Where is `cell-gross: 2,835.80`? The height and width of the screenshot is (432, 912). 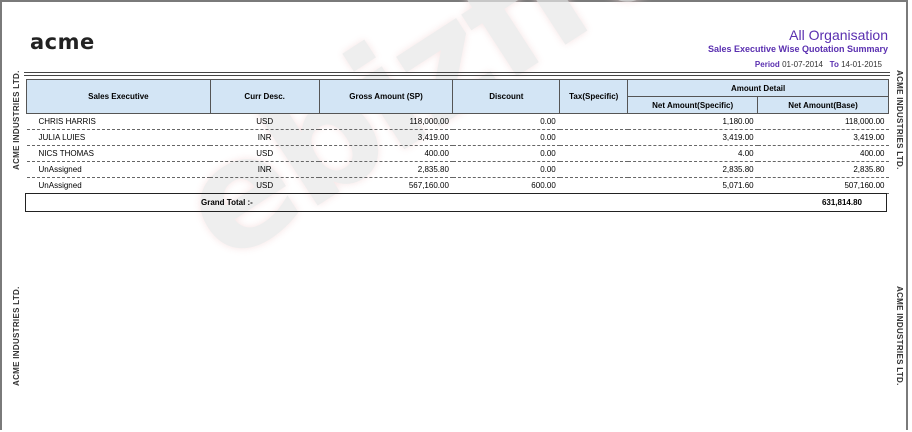
cell-gross: 2,835.80 is located at coordinates (386, 169).